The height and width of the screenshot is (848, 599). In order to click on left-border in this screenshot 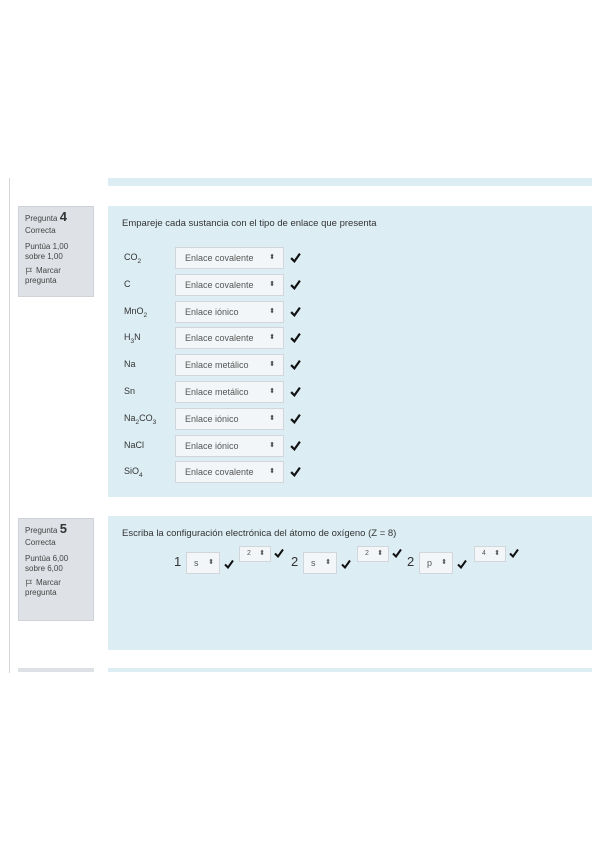, I will do `click(9, 425)`.